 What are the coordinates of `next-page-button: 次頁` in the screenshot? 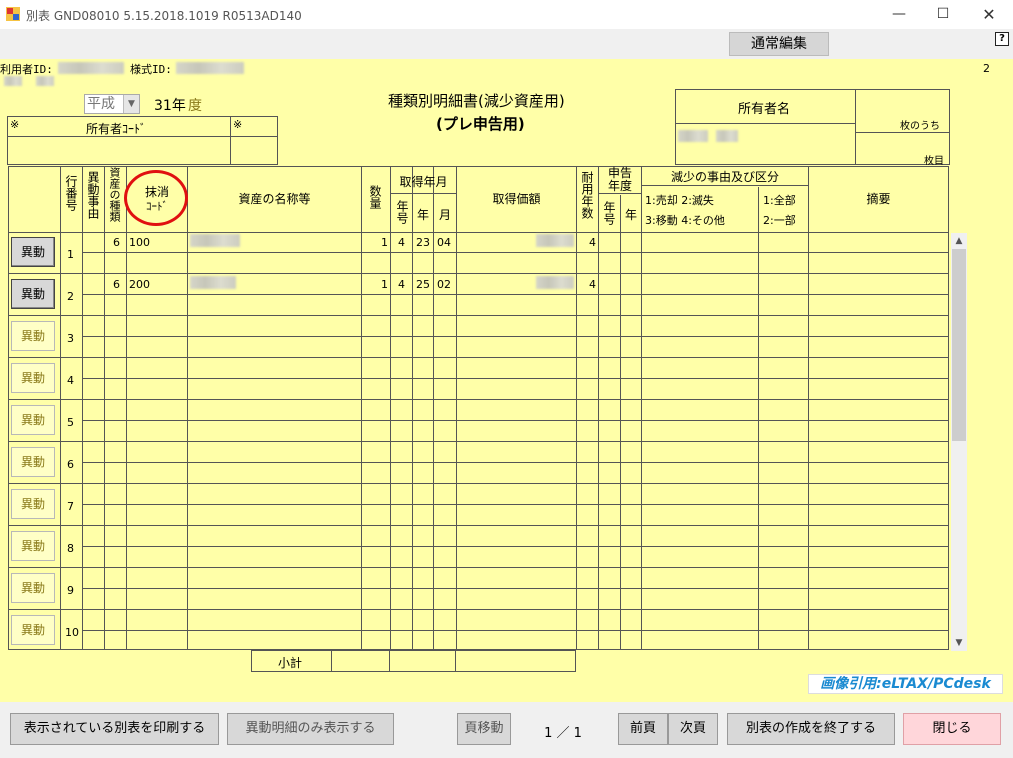 It's located at (693, 729).